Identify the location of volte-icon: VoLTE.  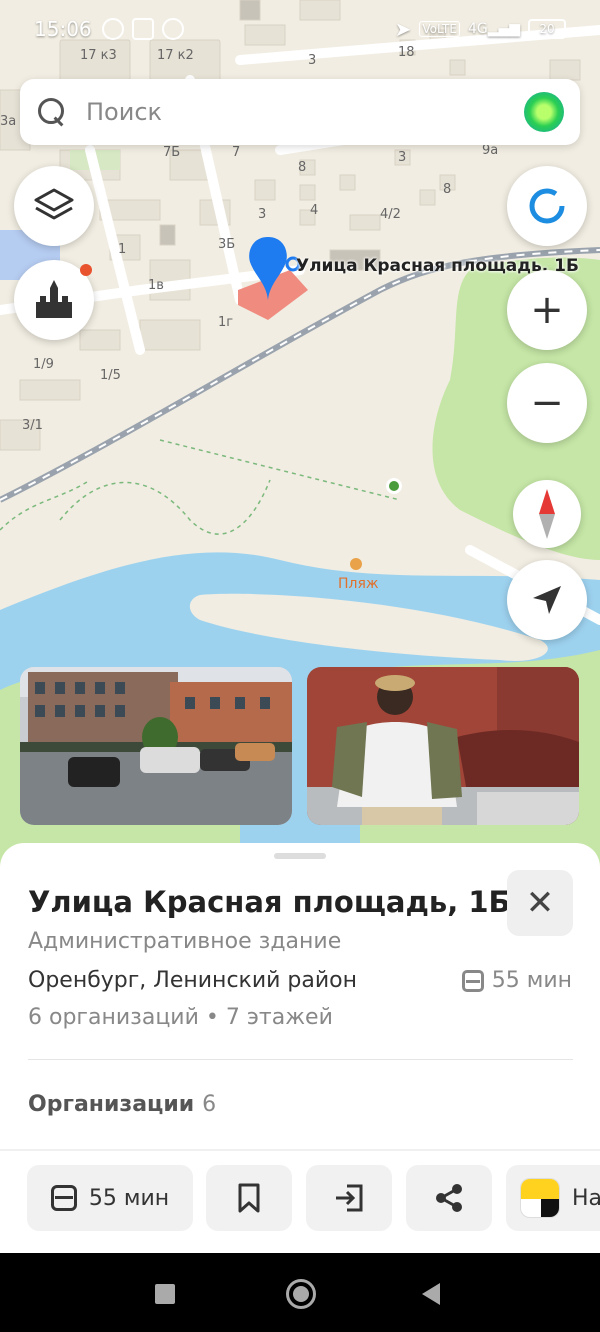
(439, 29).